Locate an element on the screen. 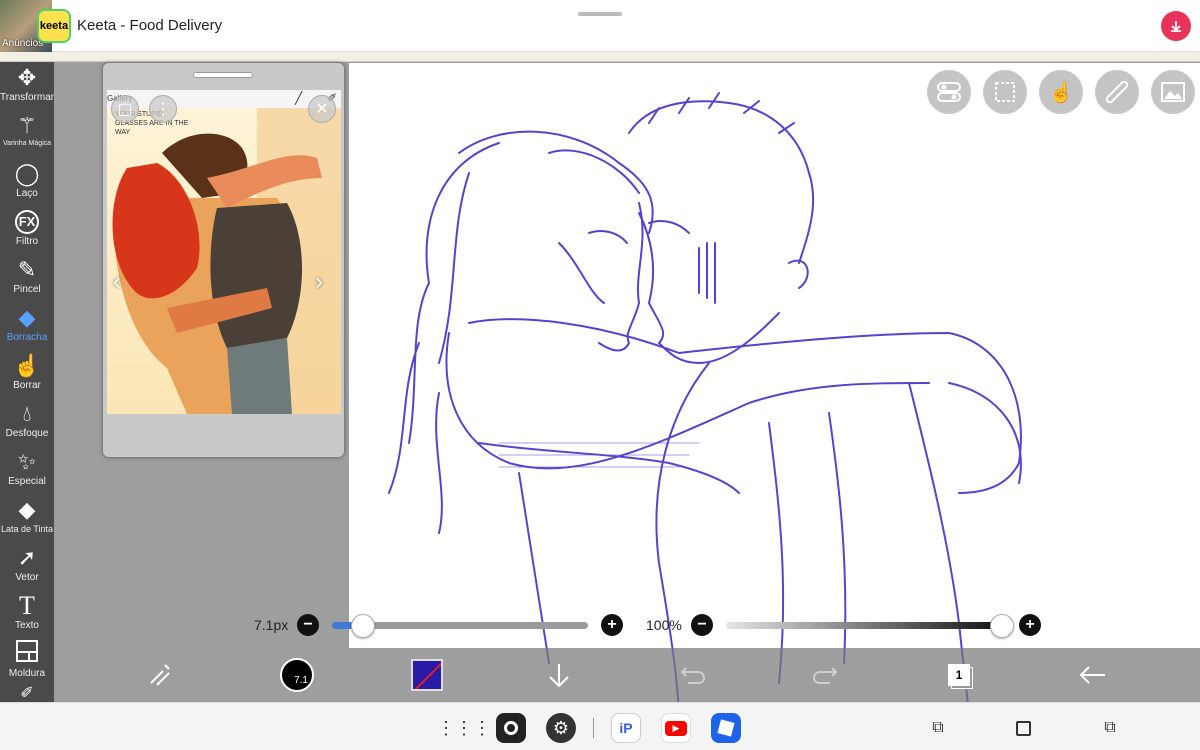  opacity-slider is located at coordinates (864, 625).